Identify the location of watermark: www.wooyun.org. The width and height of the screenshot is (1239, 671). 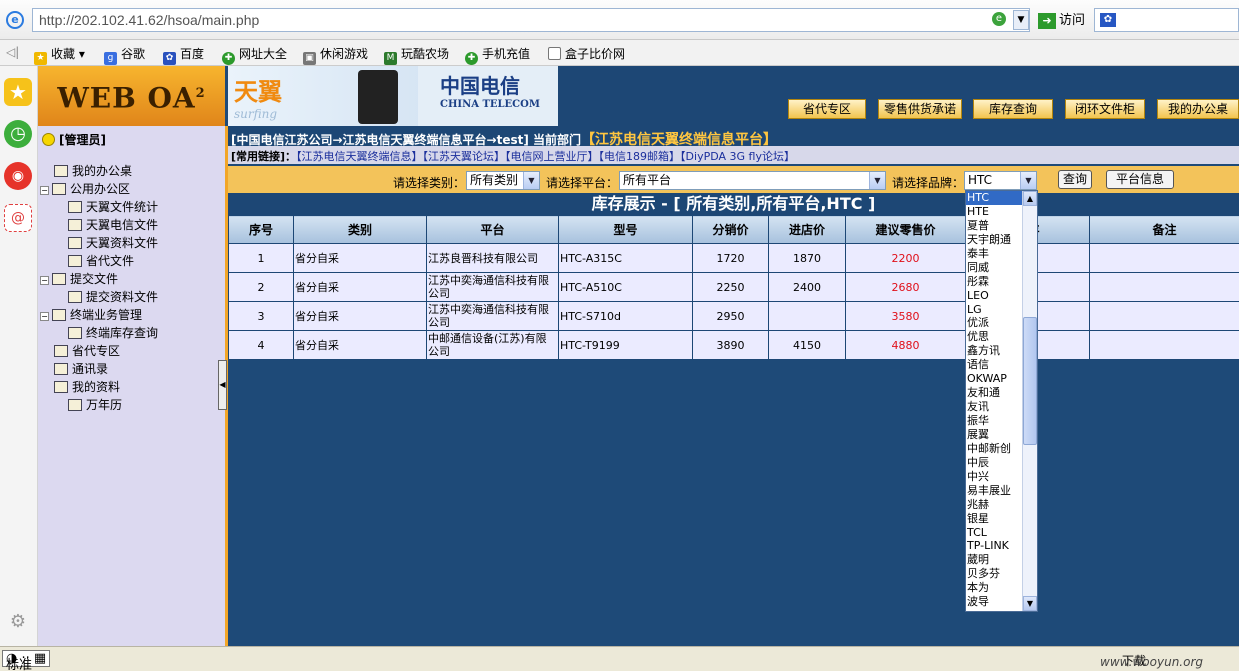
(1152, 662).